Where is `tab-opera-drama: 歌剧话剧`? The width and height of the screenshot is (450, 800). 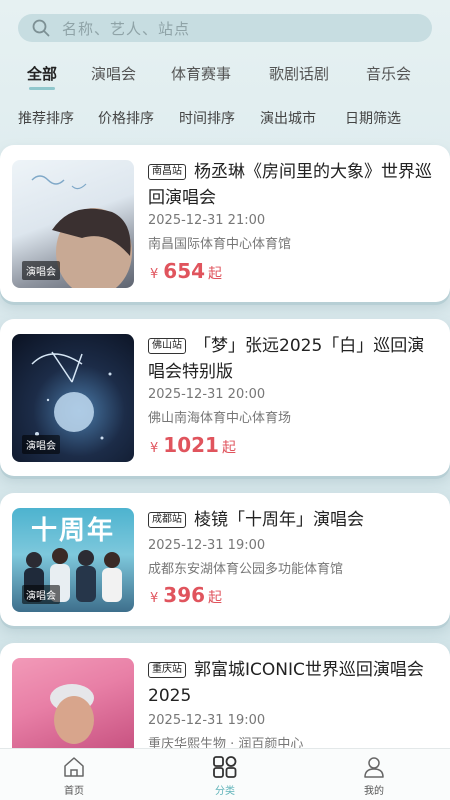
tab-opera-drama: 歌剧话剧 is located at coordinates (299, 73).